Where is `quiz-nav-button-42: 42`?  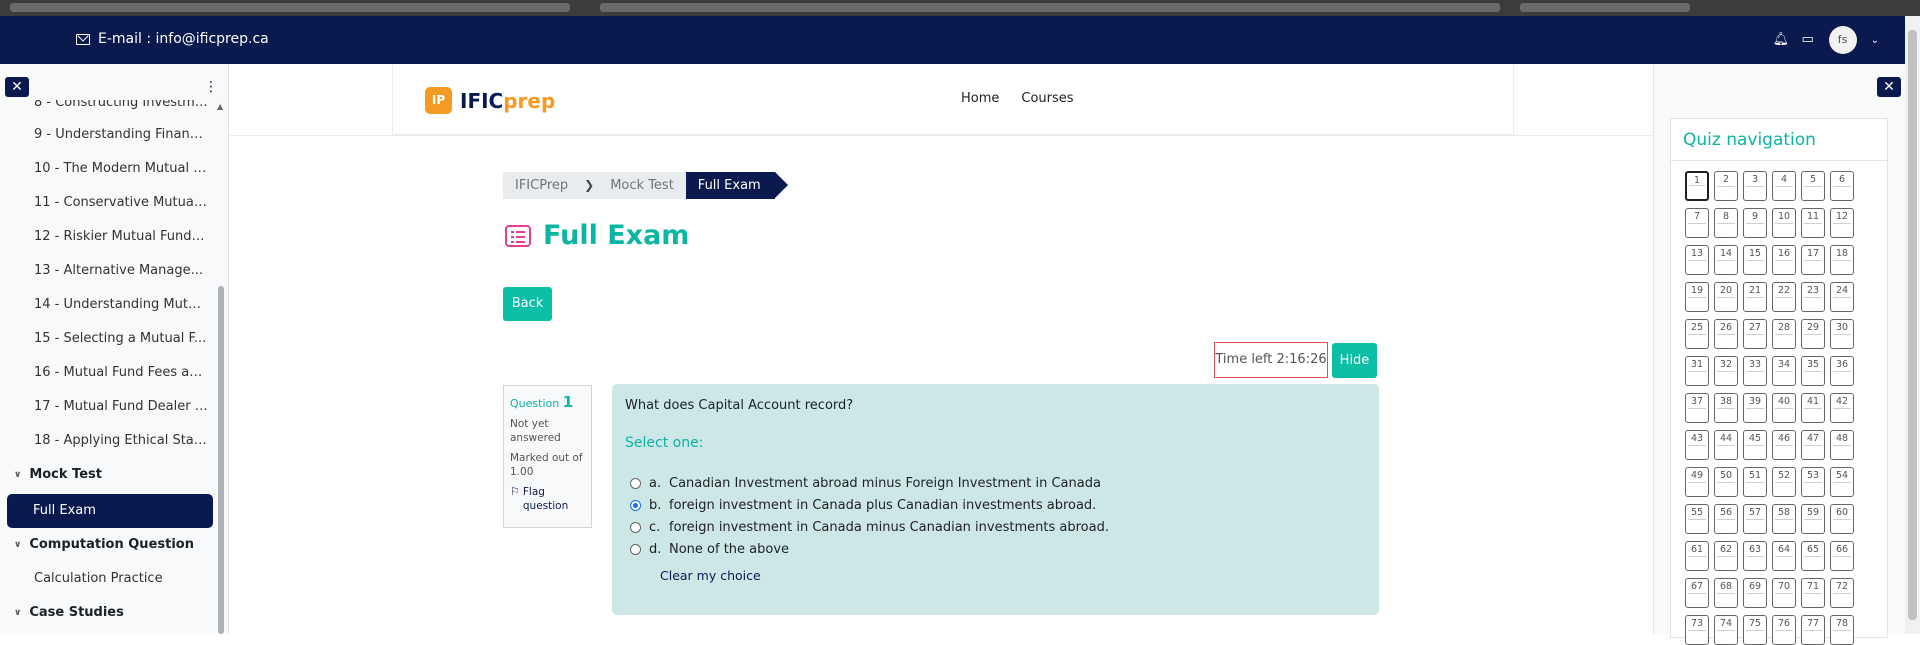
quiz-nav-button-42: 42 is located at coordinates (1842, 408).